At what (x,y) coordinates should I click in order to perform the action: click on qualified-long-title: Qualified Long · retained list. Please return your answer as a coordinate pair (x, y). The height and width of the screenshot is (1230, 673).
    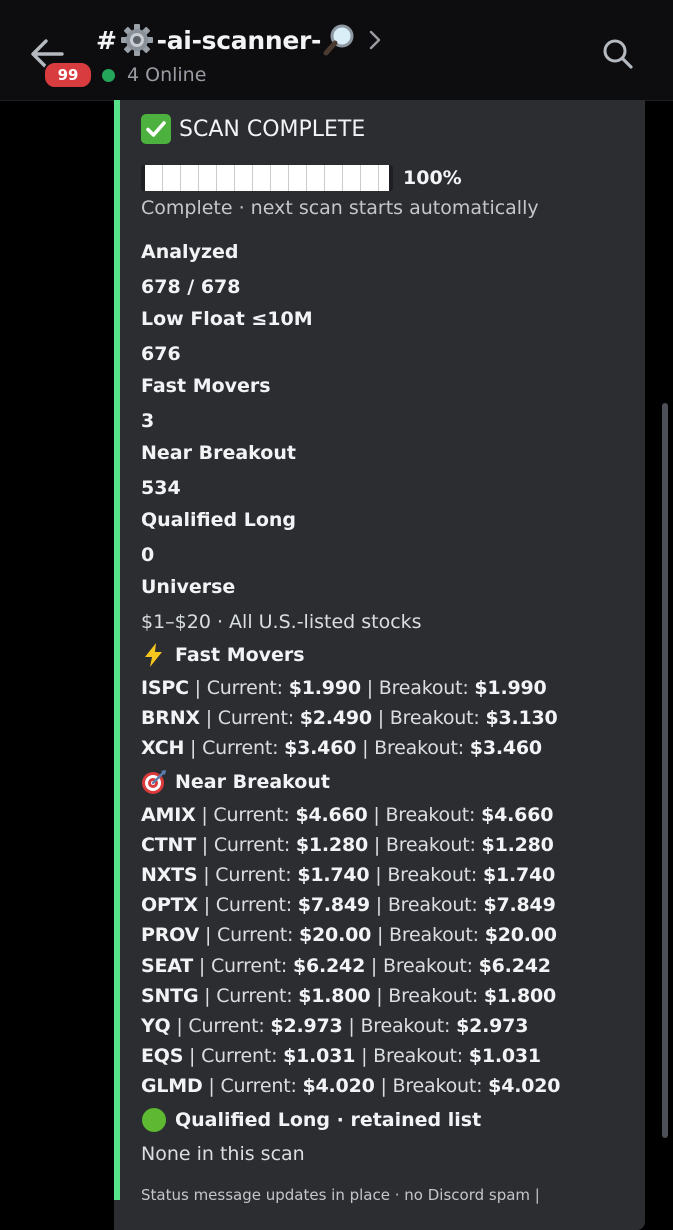
    Looking at the image, I should click on (328, 1120).